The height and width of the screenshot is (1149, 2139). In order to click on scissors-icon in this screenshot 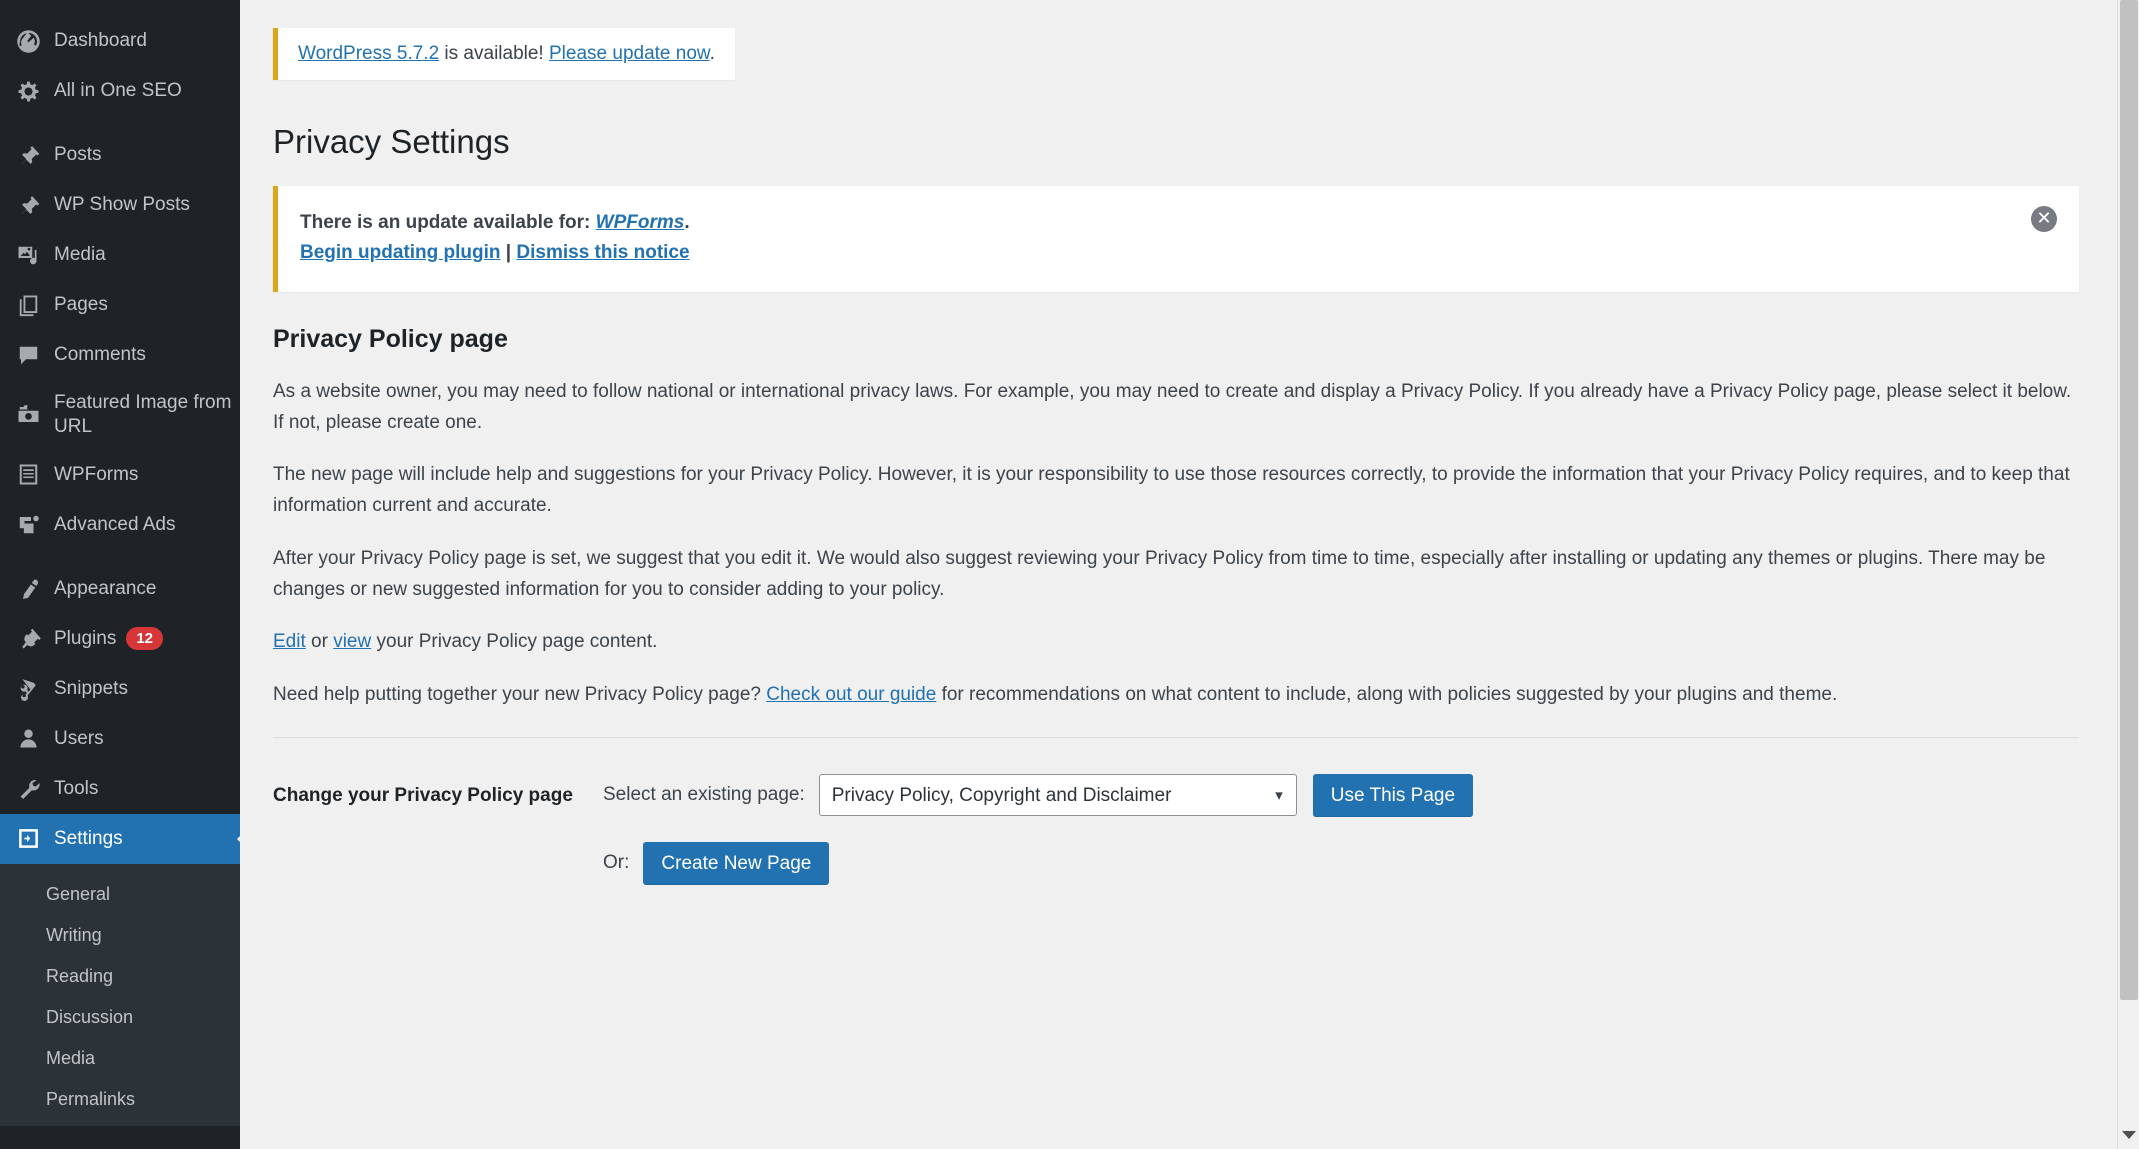, I will do `click(28, 689)`.